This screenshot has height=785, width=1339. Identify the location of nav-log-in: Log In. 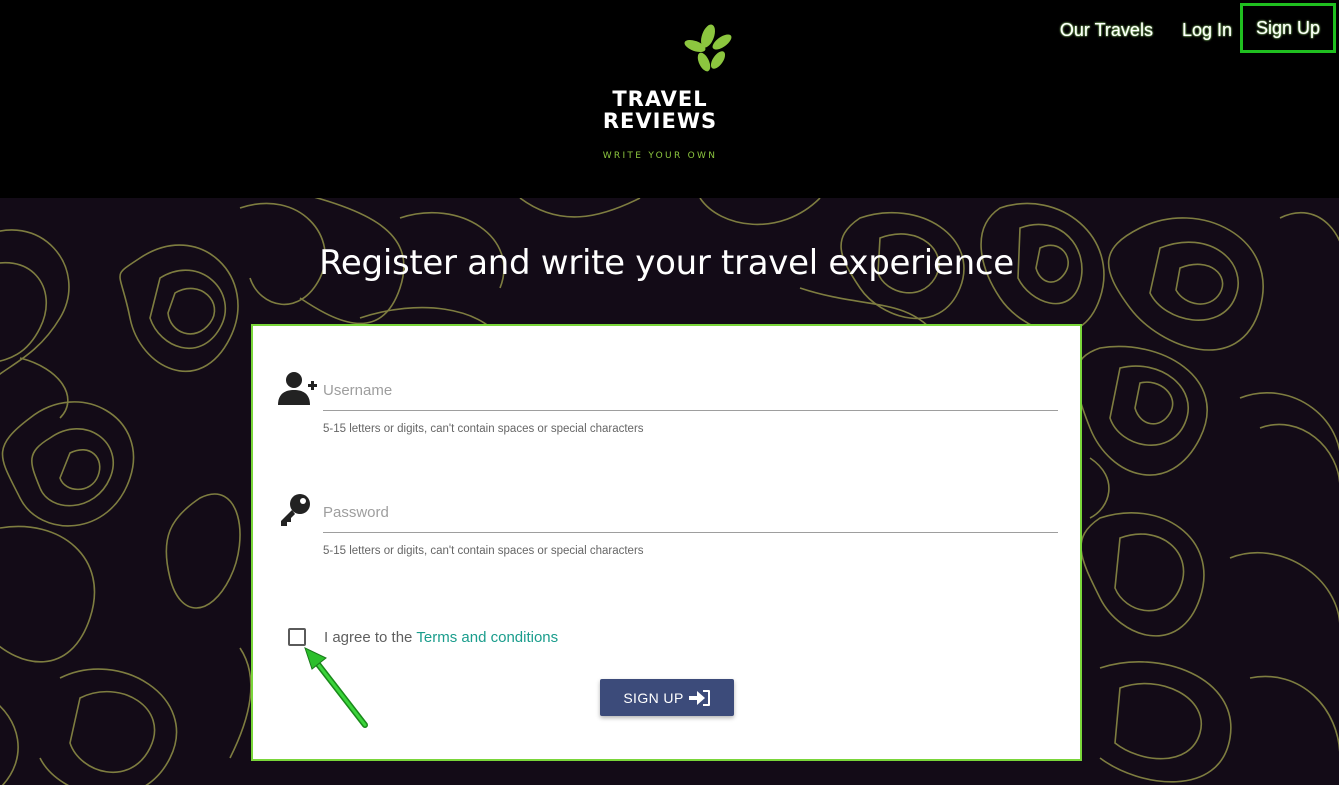
(1207, 30).